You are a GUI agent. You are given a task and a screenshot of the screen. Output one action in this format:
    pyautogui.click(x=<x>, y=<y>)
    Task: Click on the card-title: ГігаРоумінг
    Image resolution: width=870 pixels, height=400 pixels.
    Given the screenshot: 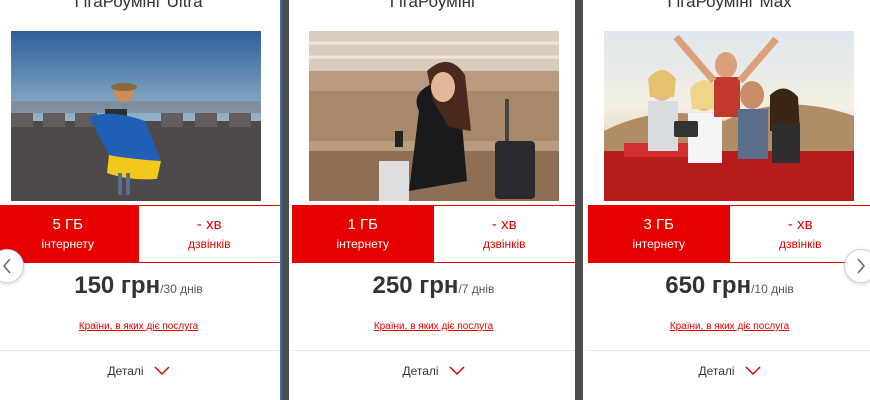 What is the action you would take?
    pyautogui.click(x=433, y=5)
    